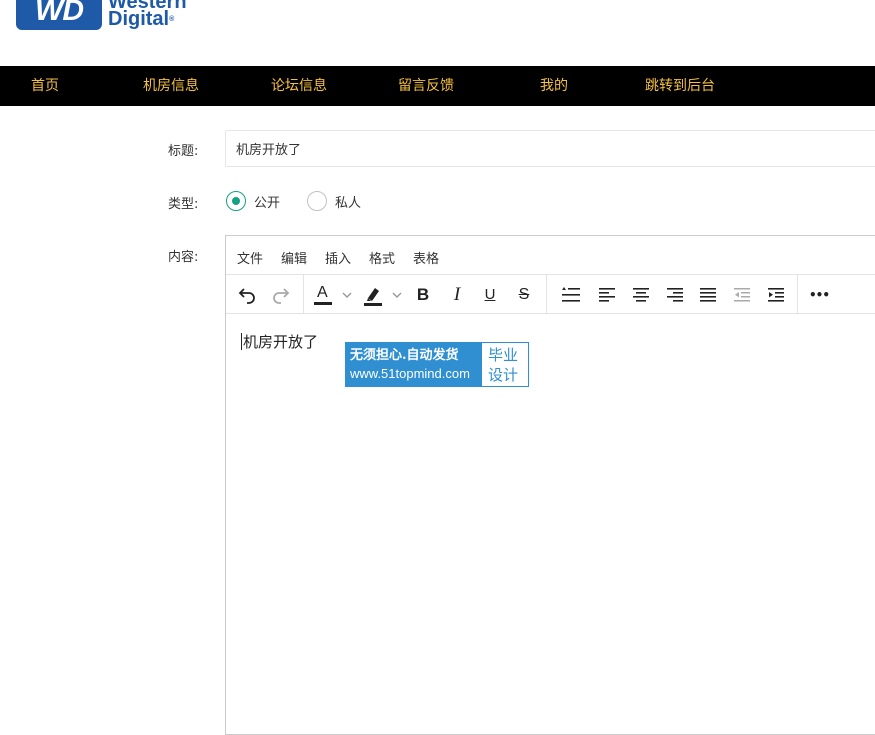 This screenshot has width=875, height=735. I want to click on watermark-badge: 无须担心.自动发货 www.51topmind.com 毕业 设计, so click(437, 364).